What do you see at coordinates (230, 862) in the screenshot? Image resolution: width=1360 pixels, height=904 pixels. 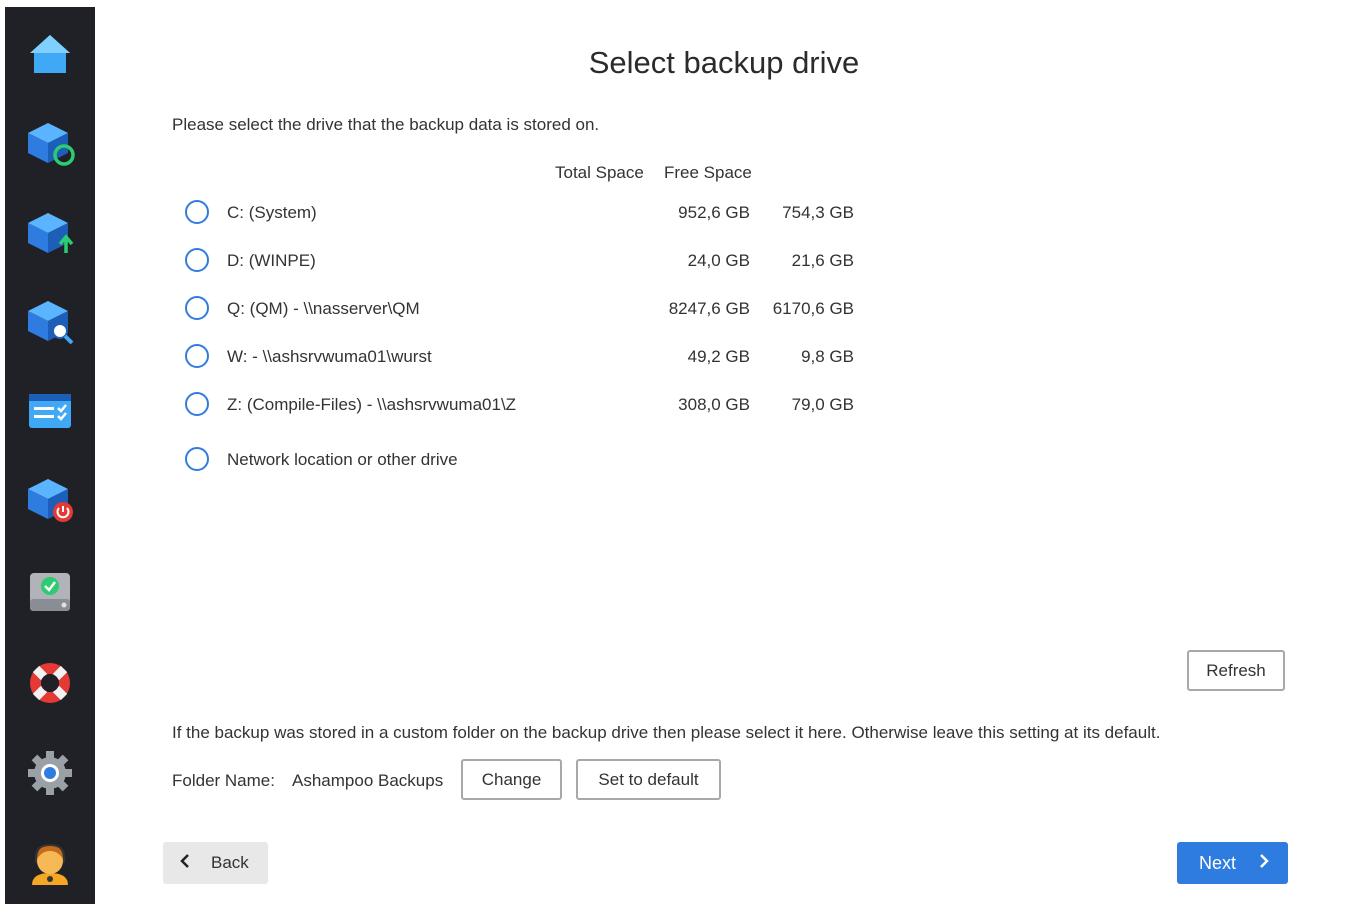 I see `back-button-label: Back` at bounding box center [230, 862].